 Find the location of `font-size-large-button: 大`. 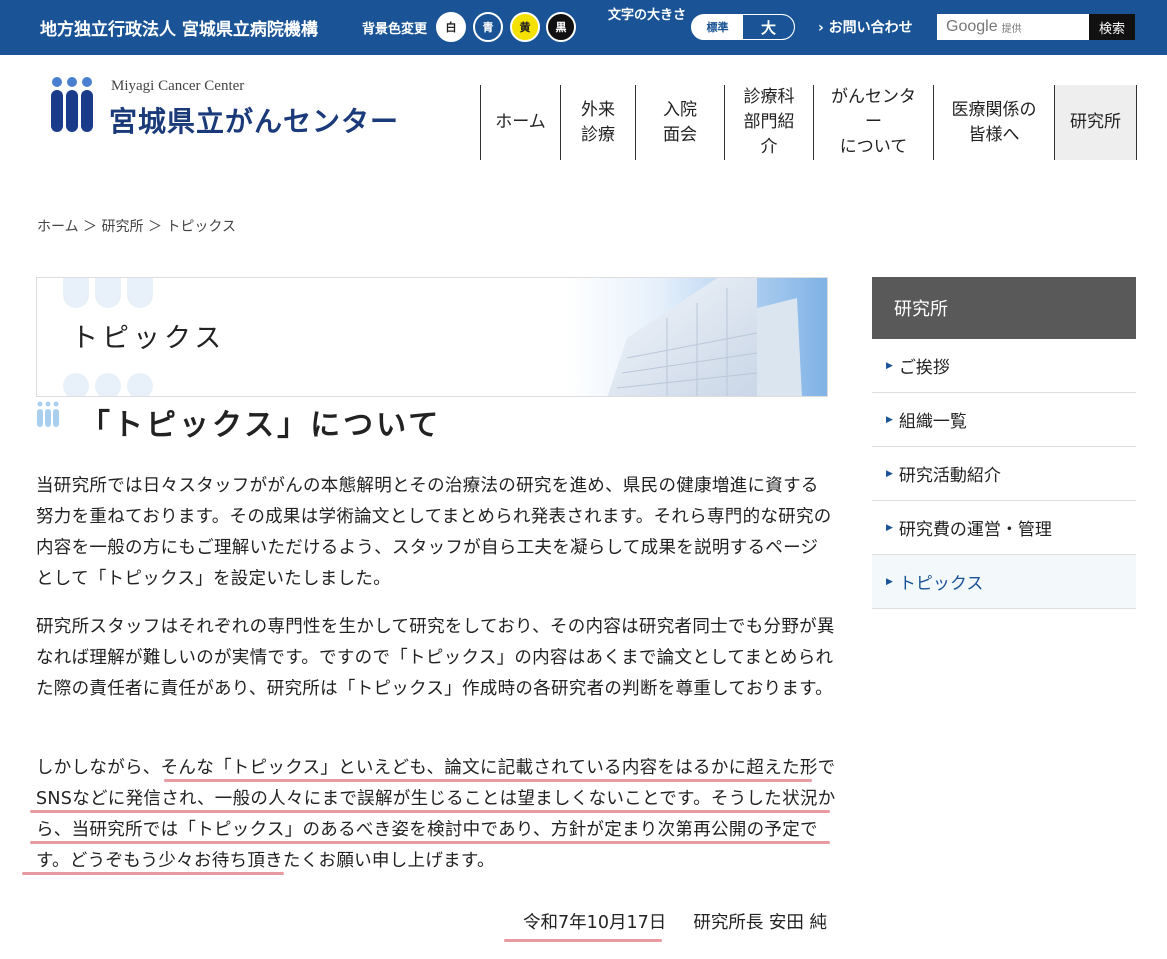

font-size-large-button: 大 is located at coordinates (768, 27).